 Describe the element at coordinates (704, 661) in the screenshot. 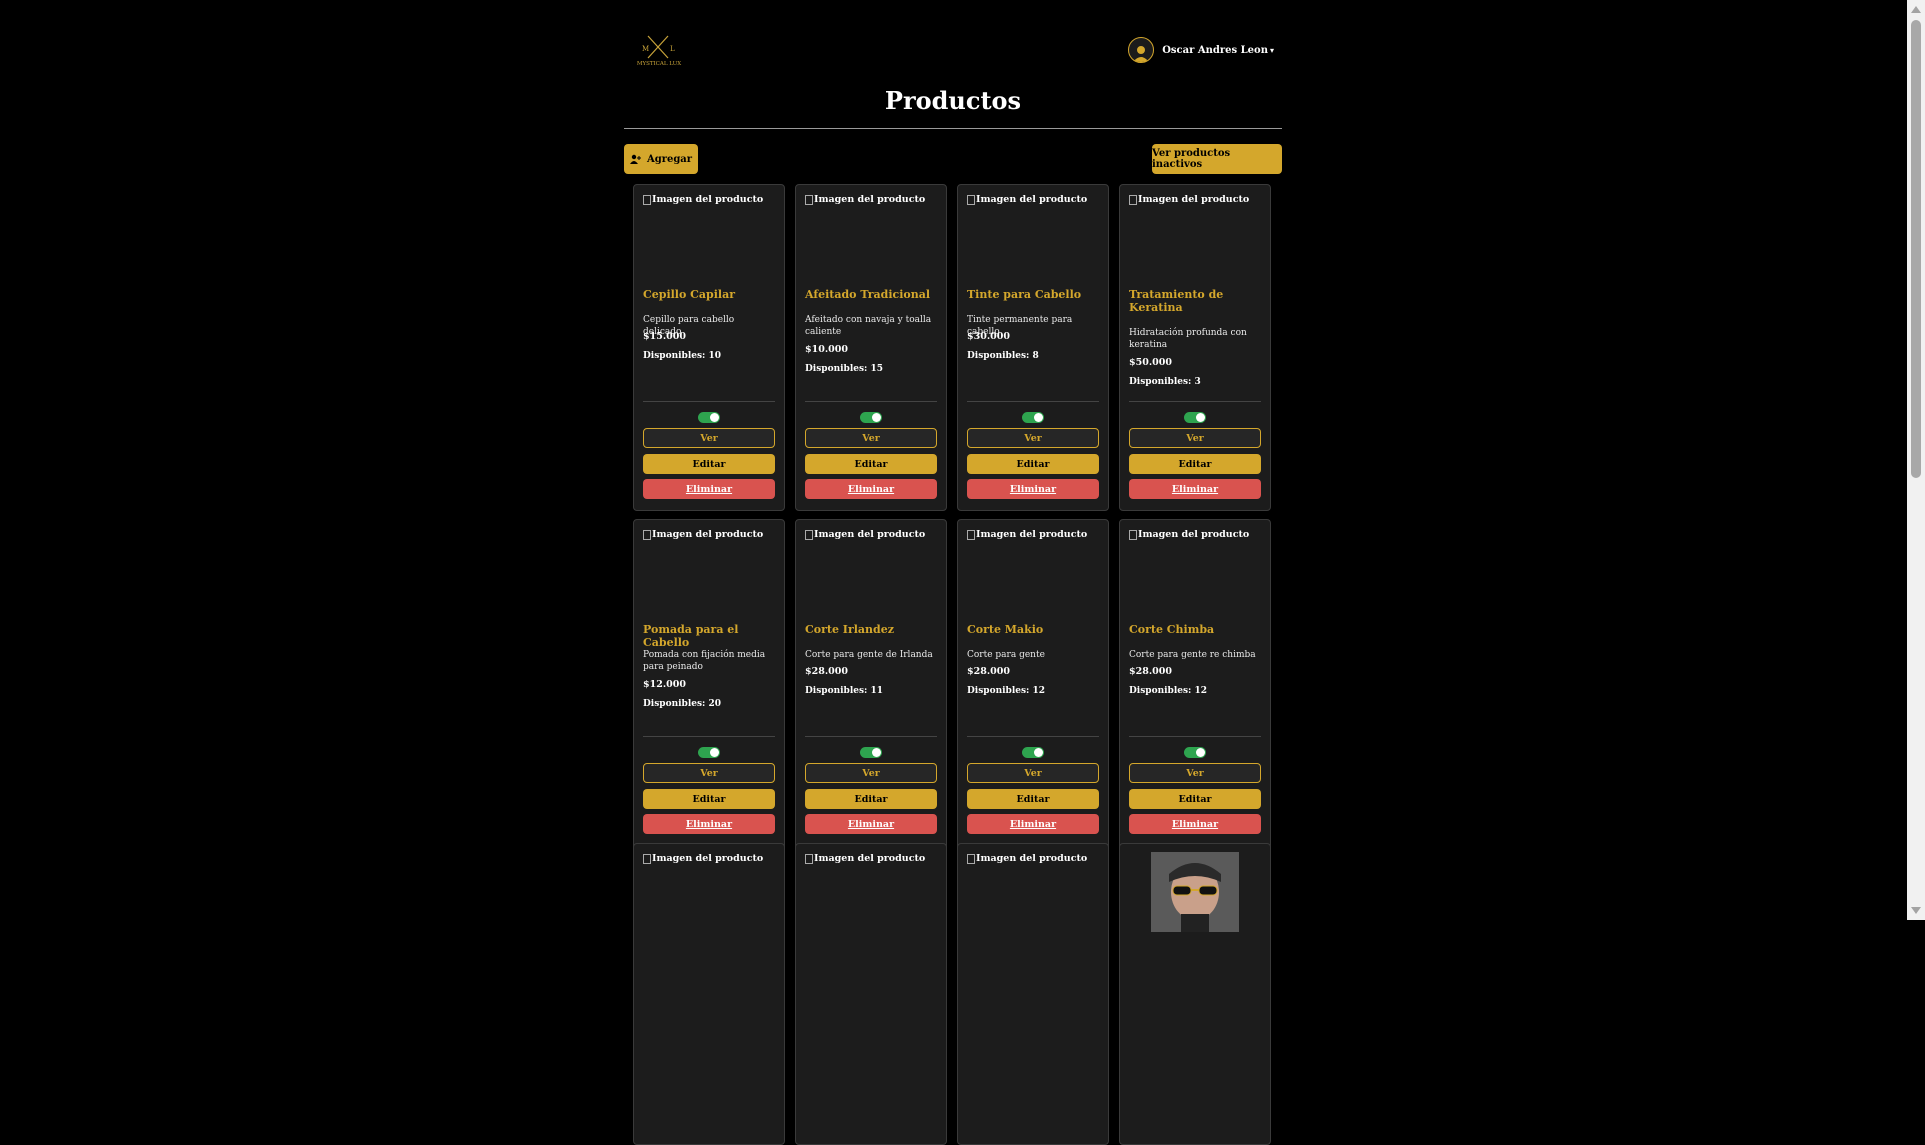

I see `product-description: Pomada con fijación media para peinado` at that location.